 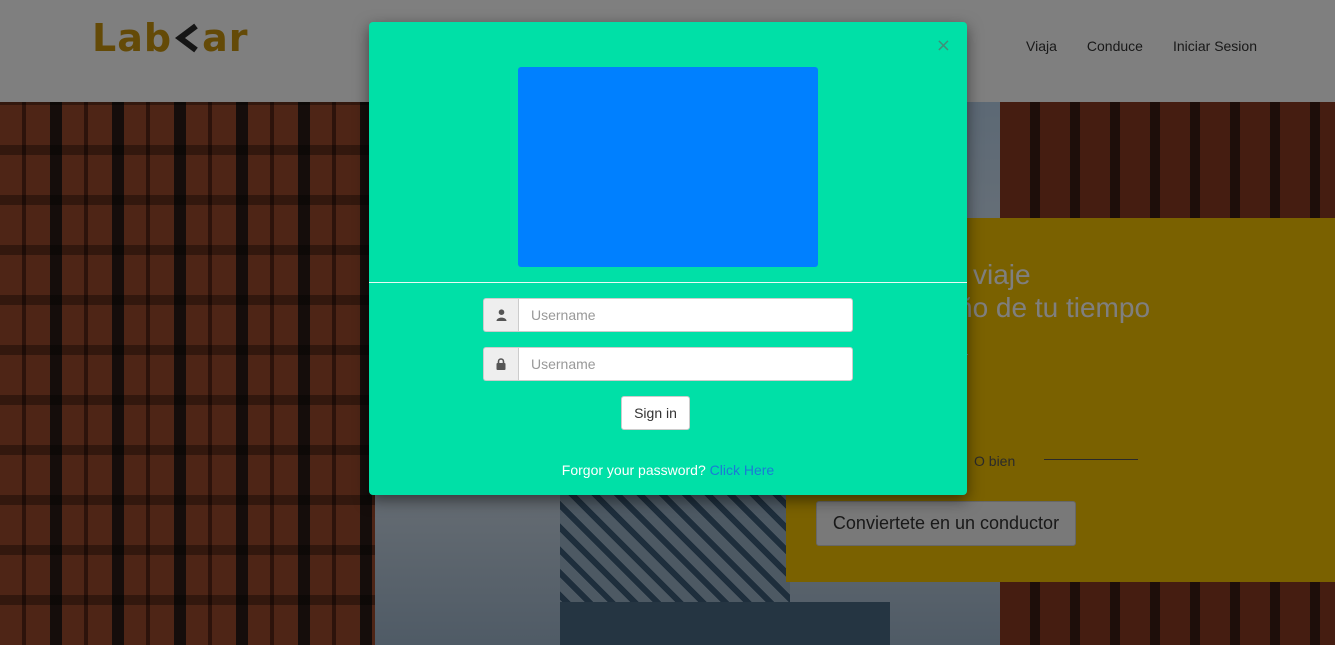 What do you see at coordinates (742, 470) in the screenshot?
I see `forgot-password-link: Click Here` at bounding box center [742, 470].